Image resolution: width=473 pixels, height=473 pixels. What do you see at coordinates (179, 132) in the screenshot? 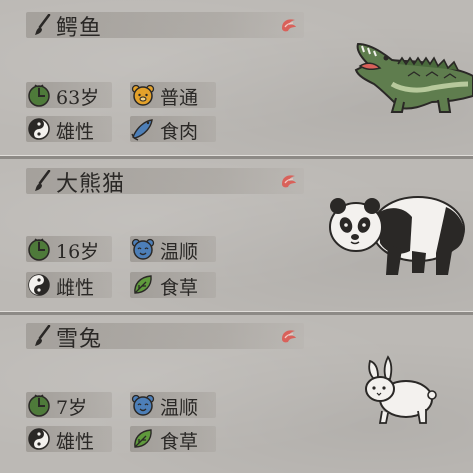
I see `diet-text: 食肉` at bounding box center [179, 132].